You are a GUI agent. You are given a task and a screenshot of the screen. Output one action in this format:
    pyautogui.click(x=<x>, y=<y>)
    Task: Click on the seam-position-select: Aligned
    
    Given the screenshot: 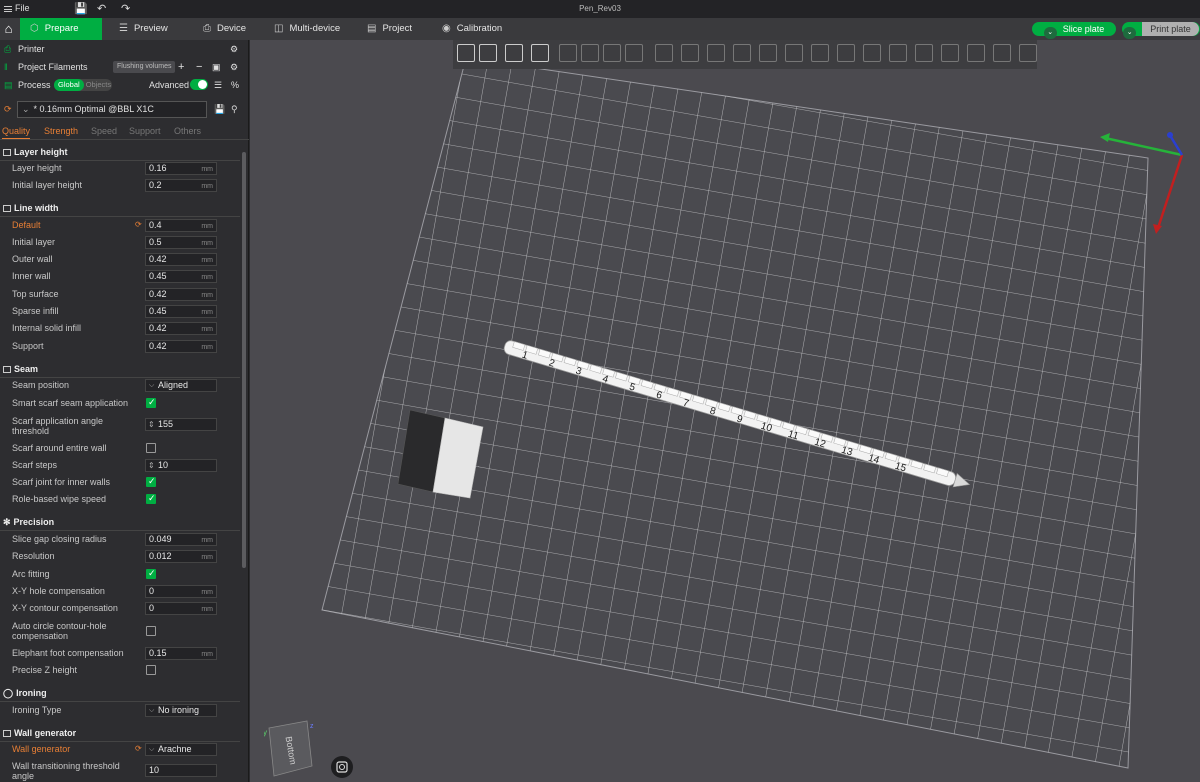 What is the action you would take?
    pyautogui.click(x=181, y=385)
    